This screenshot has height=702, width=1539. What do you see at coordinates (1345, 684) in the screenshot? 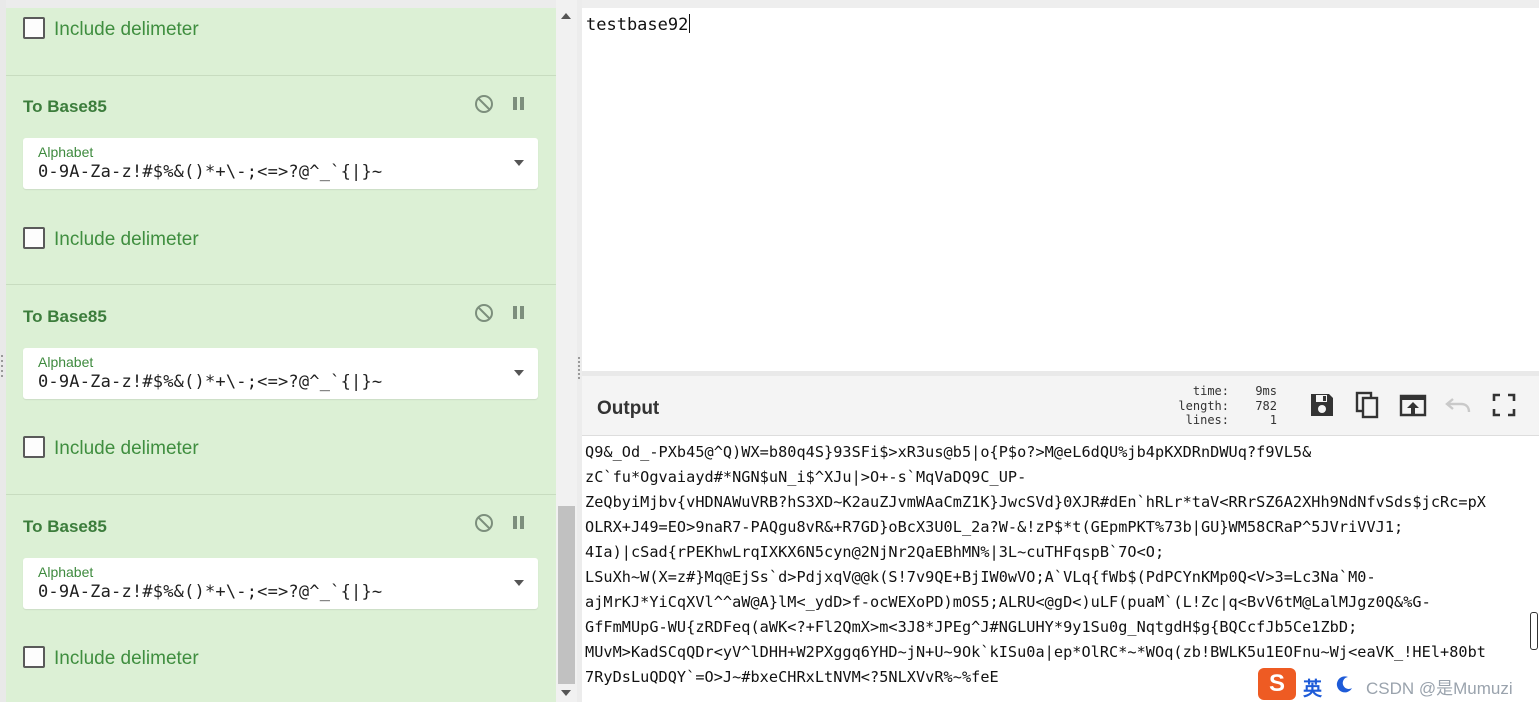
I see `moon-icon` at bounding box center [1345, 684].